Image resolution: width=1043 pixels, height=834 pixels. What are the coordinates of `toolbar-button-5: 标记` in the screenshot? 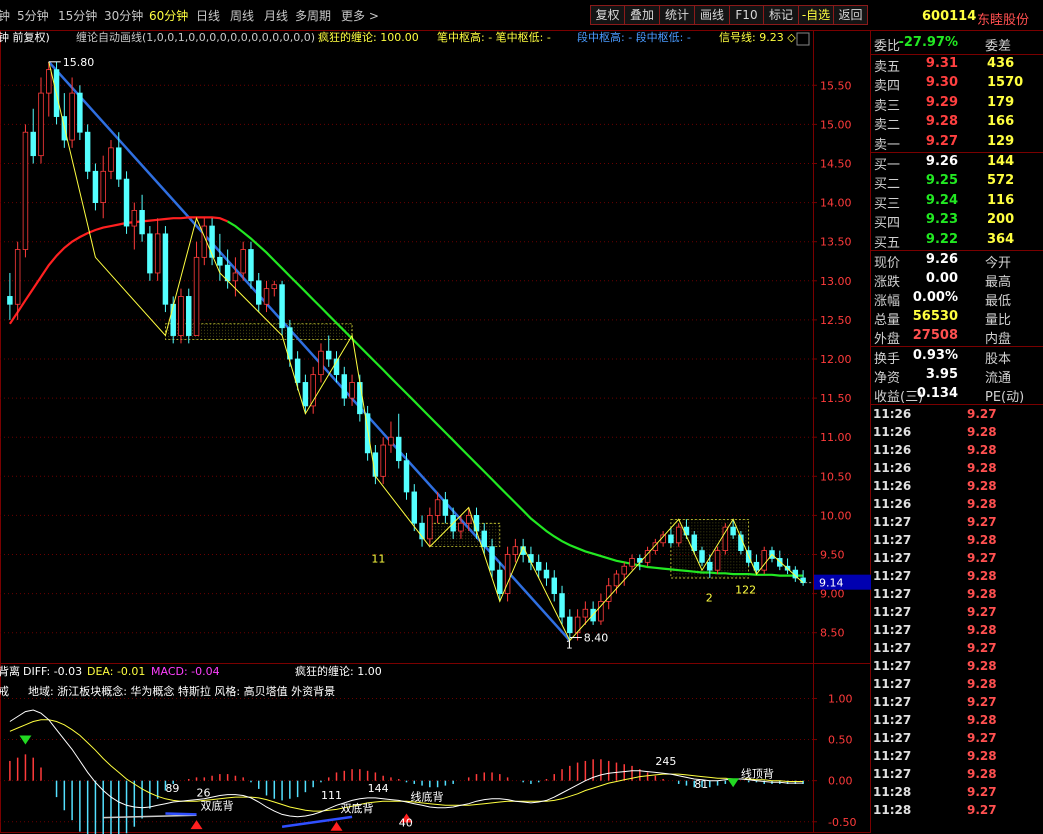 It's located at (781, 15).